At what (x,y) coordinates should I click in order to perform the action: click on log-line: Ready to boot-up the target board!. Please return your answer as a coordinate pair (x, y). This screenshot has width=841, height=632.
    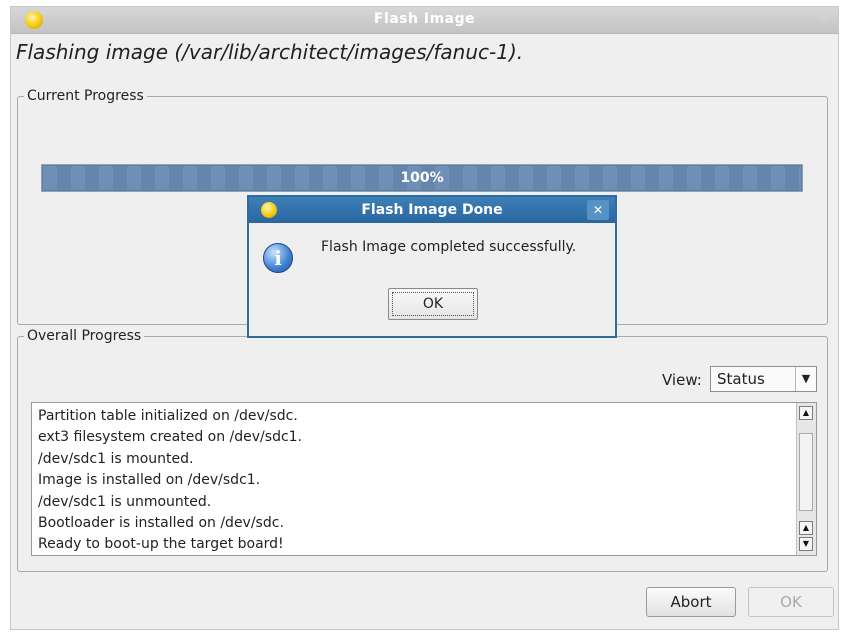
    Looking at the image, I should click on (161, 544).